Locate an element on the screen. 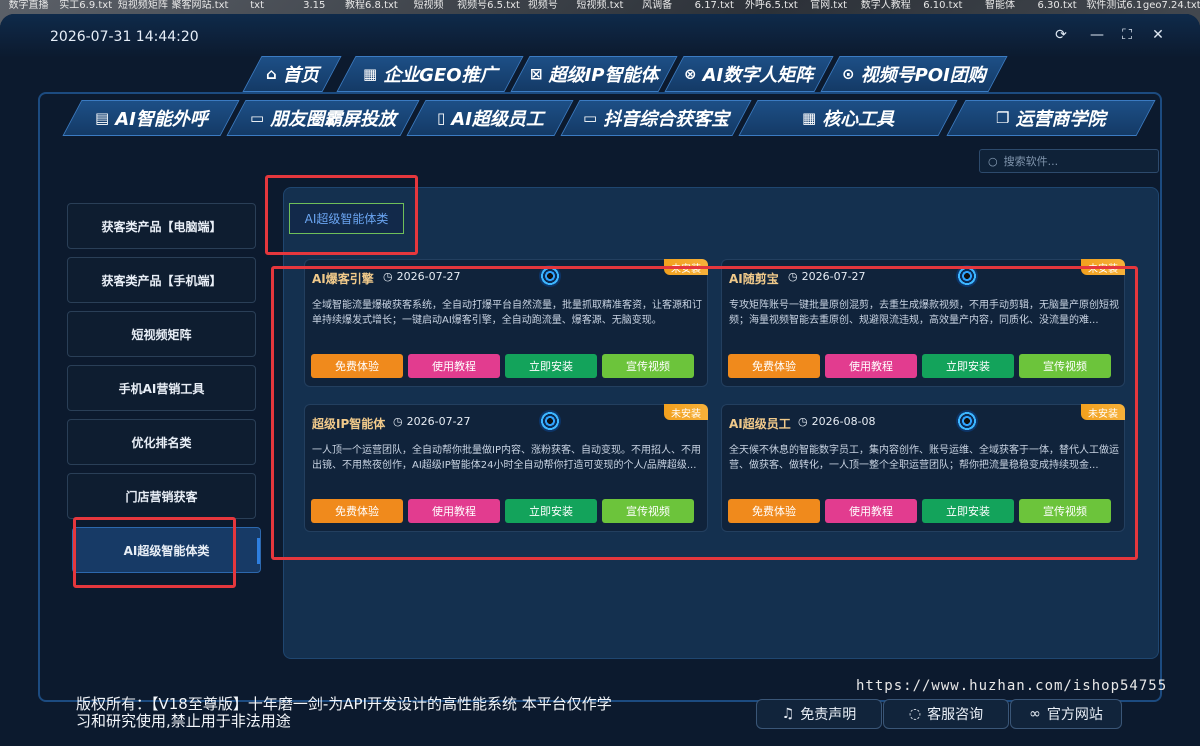 The image size is (1200, 746). desktop-file-label: 智能体 is located at coordinates (999, 5).